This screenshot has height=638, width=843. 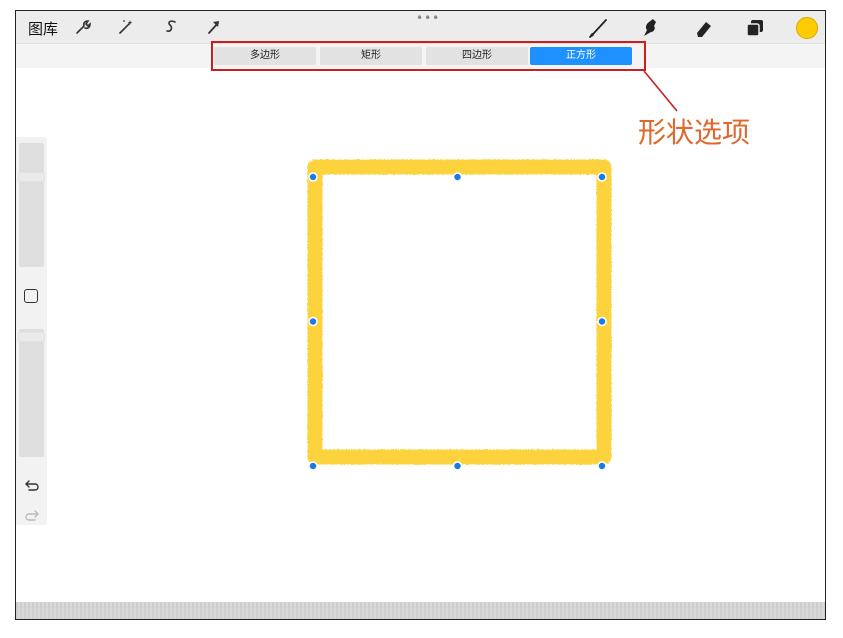 I want to click on top-toolbar: 图库 •••, so click(x=420, y=27).